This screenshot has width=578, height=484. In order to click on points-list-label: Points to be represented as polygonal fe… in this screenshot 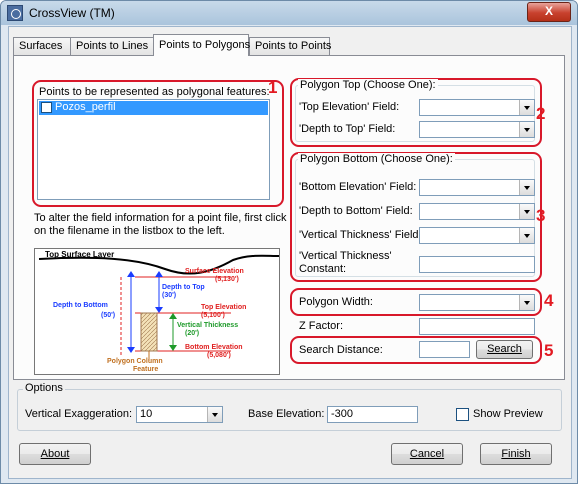, I will do `click(154, 92)`.